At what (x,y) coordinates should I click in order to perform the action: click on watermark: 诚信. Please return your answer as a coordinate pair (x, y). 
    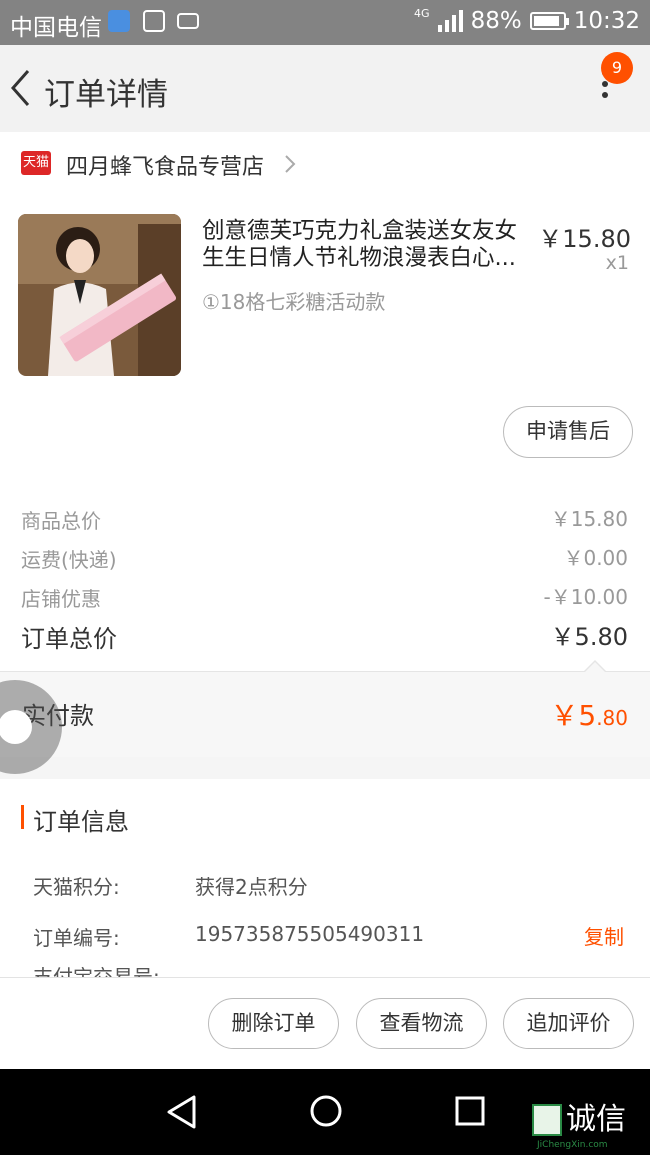
    Looking at the image, I should click on (579, 1120).